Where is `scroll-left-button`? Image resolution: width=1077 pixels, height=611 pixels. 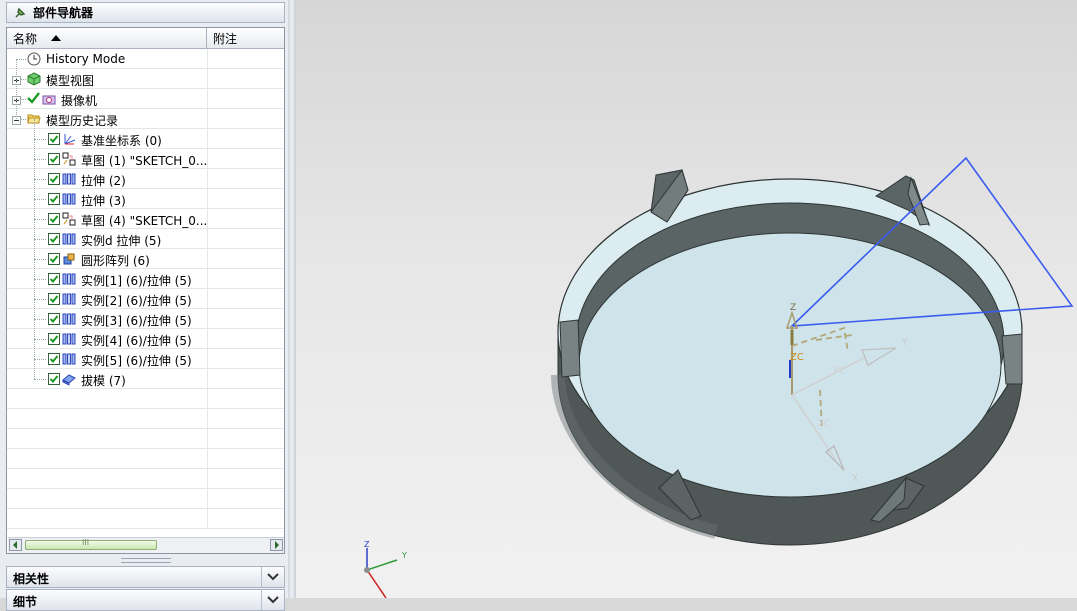 scroll-left-button is located at coordinates (15, 545).